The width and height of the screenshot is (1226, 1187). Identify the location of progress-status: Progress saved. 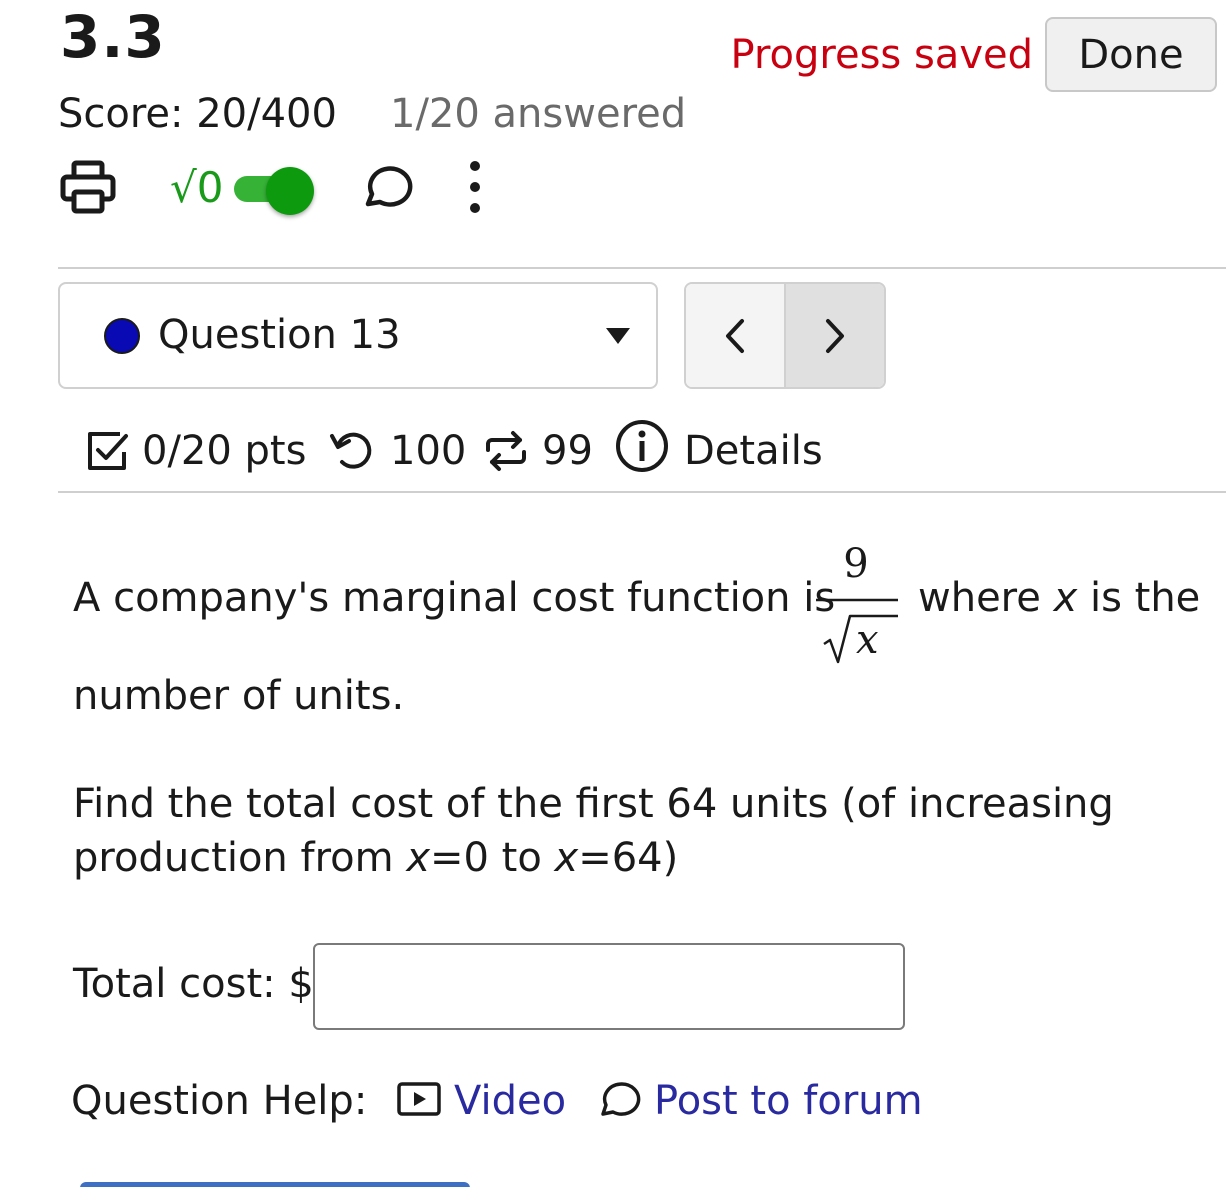
(881, 55).